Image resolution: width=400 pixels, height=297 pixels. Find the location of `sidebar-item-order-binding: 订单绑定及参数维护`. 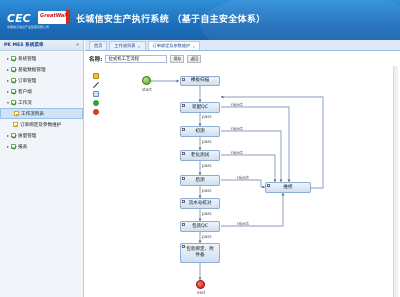

sidebar-item-order-binding: 订单绑定及参数维护 is located at coordinates (41, 124).